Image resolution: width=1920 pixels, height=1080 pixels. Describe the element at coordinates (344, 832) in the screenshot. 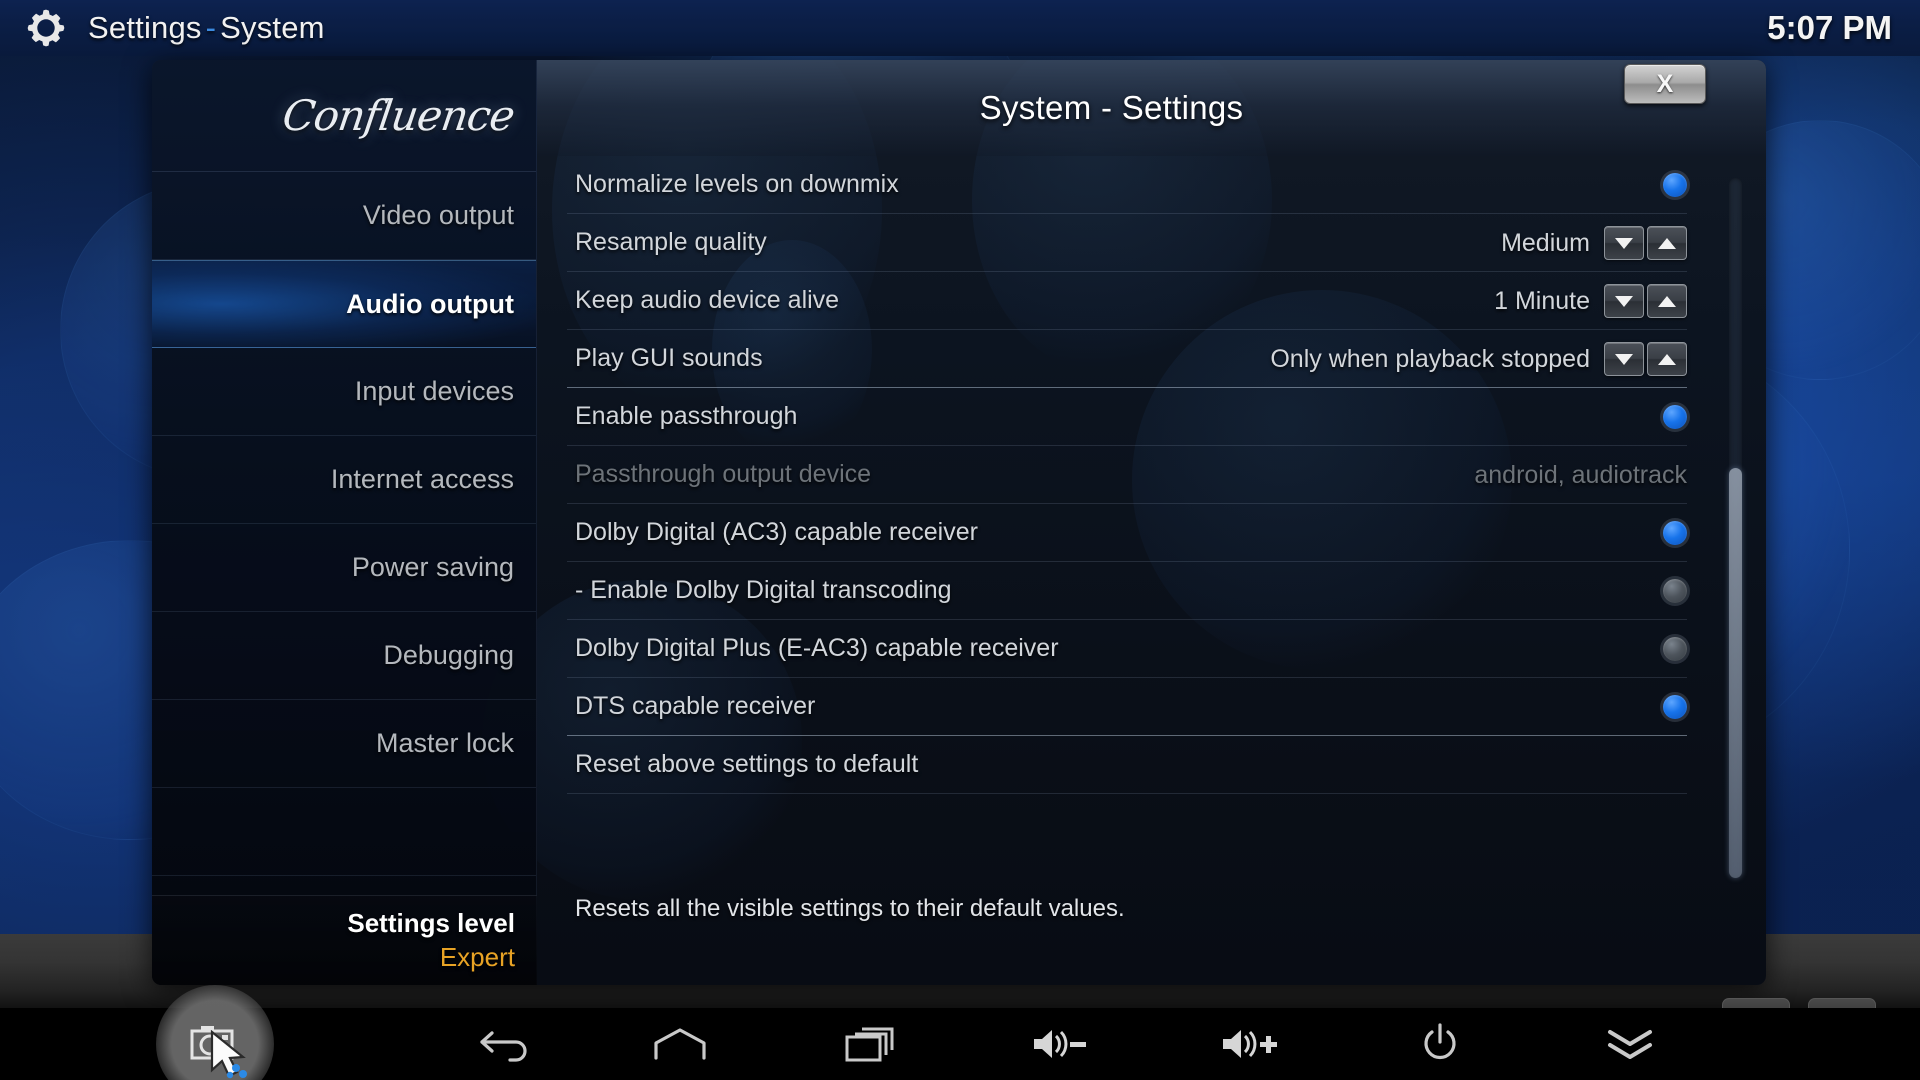

I see `sidebar-item-empty` at that location.